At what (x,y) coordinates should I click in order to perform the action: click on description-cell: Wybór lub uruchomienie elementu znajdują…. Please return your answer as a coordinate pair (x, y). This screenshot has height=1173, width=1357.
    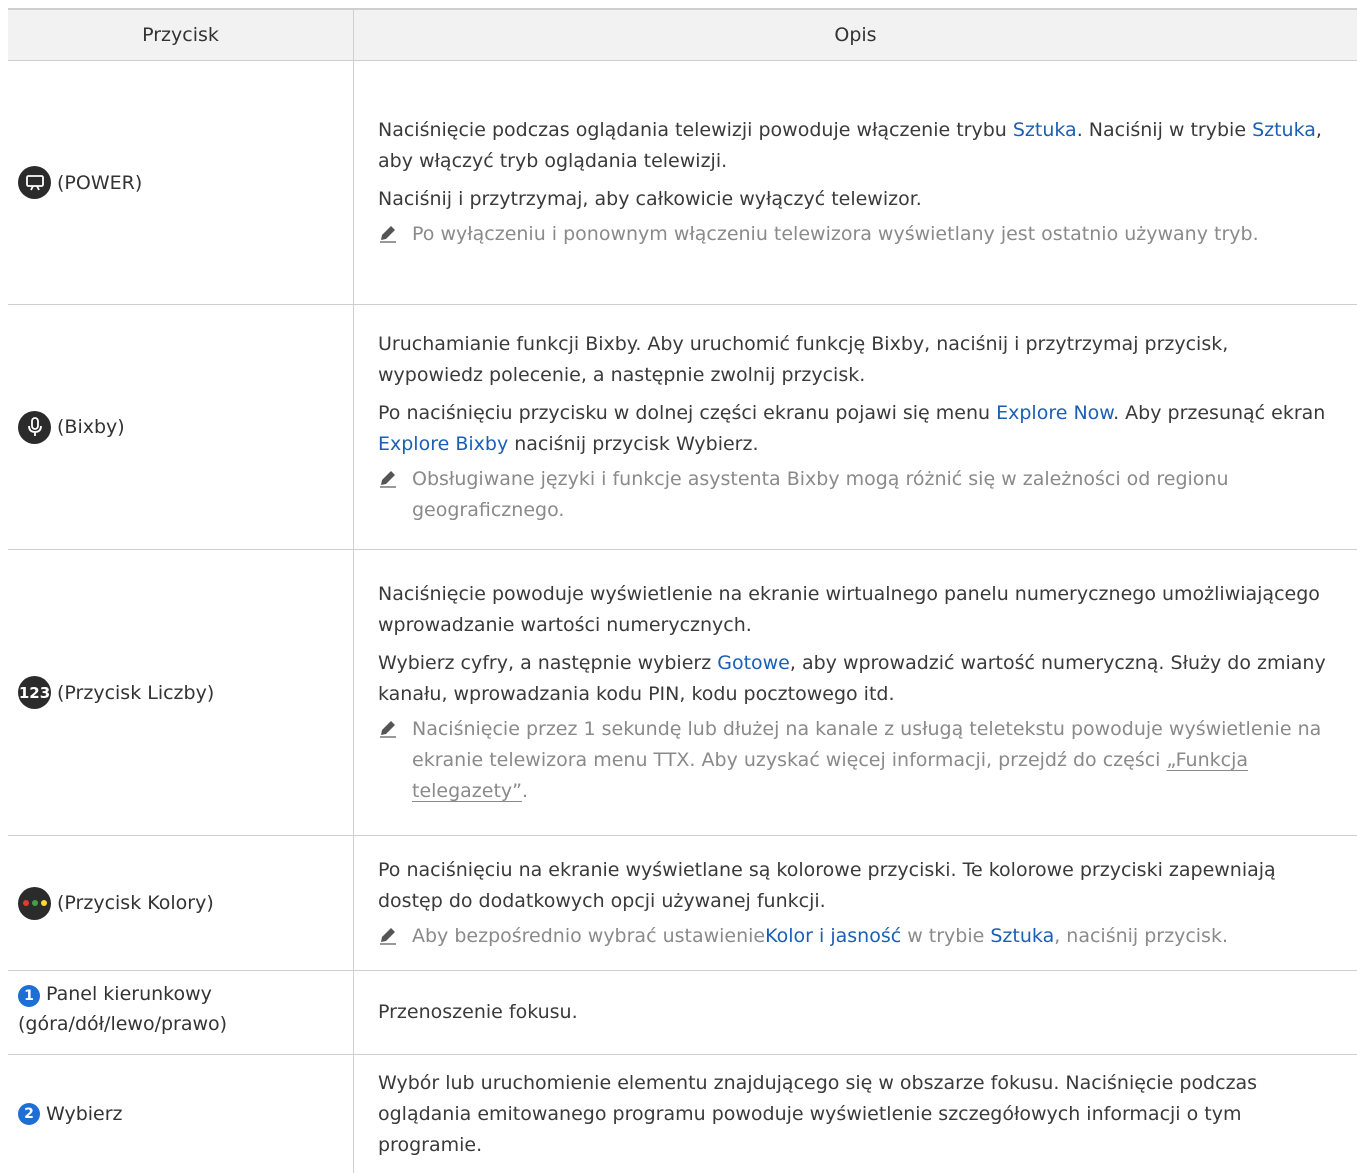
    Looking at the image, I should click on (855, 1114).